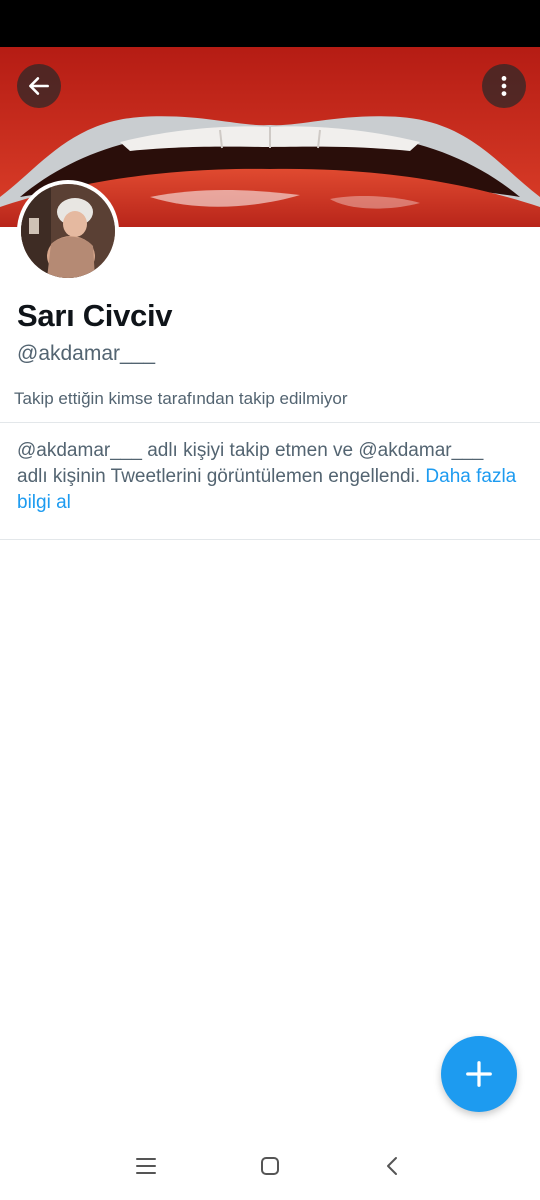 This screenshot has height=1200, width=540. Describe the element at coordinates (95, 315) in the screenshot. I see `display-name: Sarı Civciv` at that location.